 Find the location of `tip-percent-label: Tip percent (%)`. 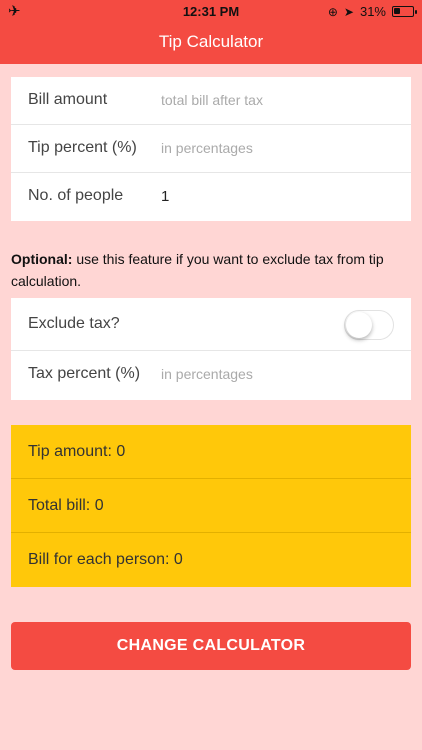

tip-percent-label: Tip percent (%) is located at coordinates (82, 147).